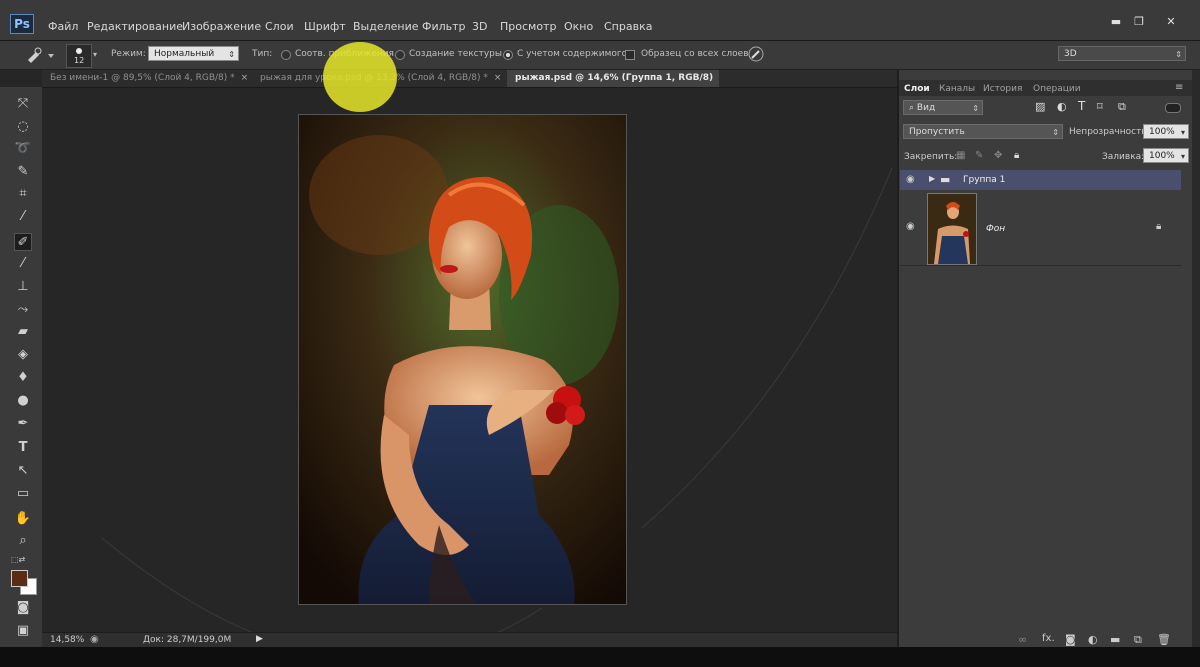 Image resolution: width=1200 pixels, height=667 pixels. Describe the element at coordinates (23, 631) in the screenshot. I see `screen-mode-icon: ▣` at that location.